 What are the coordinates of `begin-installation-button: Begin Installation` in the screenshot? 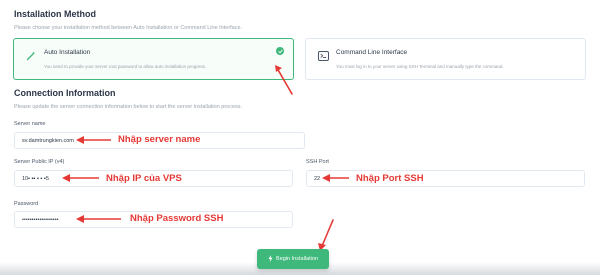 It's located at (293, 259).